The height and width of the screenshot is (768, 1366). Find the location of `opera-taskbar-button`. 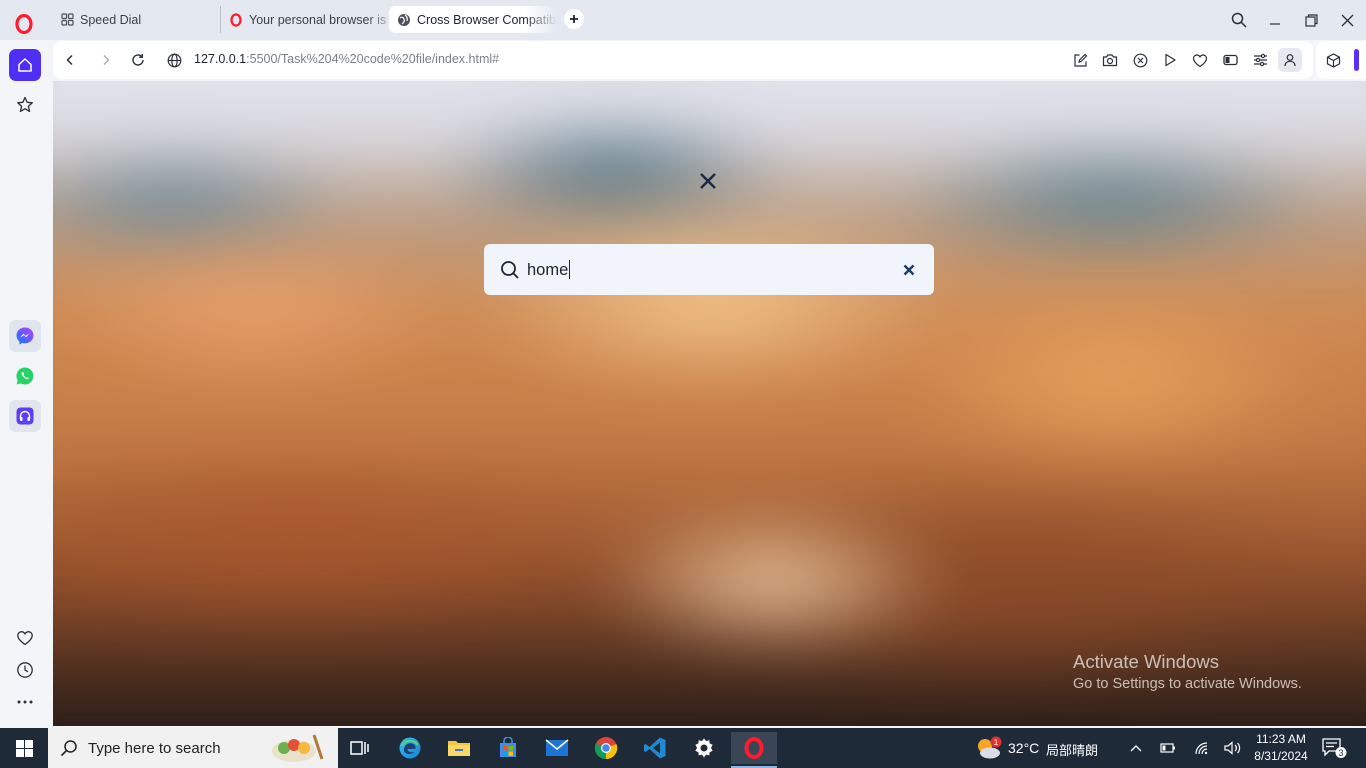

opera-taskbar-button is located at coordinates (754, 750).